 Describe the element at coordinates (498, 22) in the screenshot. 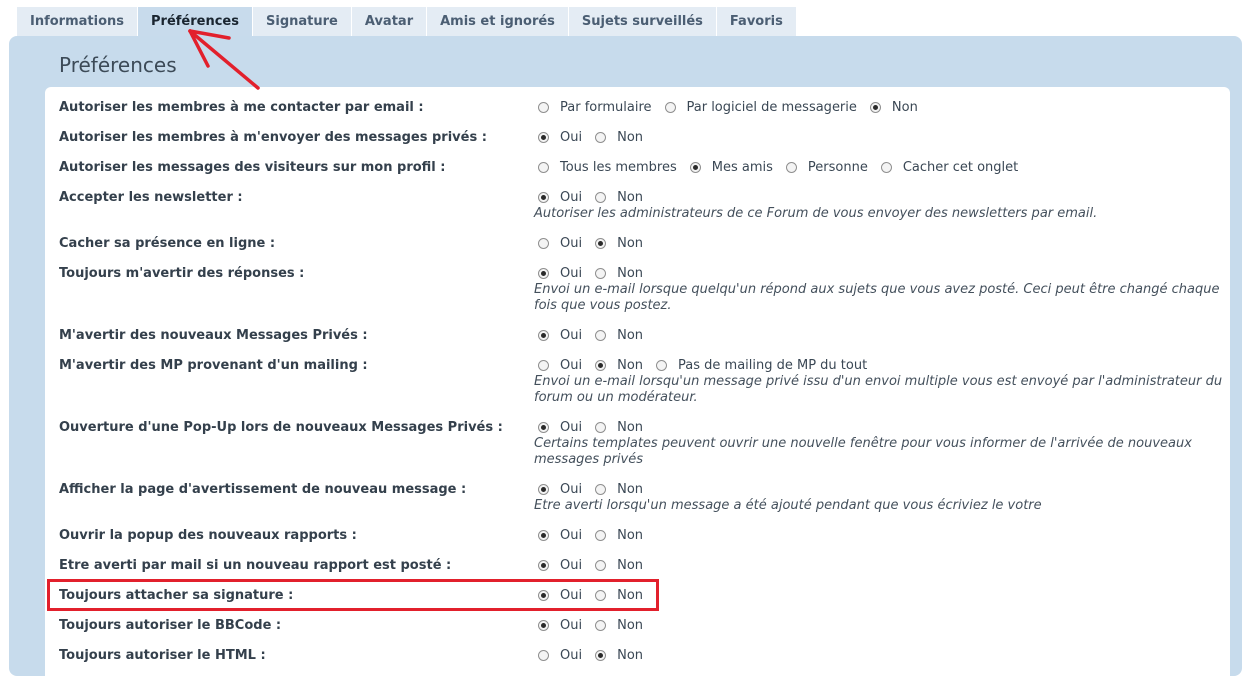

I see `tab-amis-et-ignores: Amis et ignorés` at that location.